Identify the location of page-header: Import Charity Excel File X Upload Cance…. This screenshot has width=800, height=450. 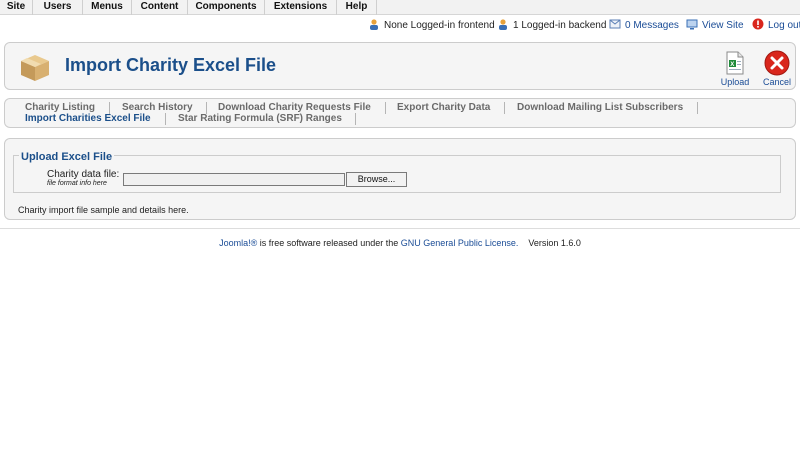
(400, 66).